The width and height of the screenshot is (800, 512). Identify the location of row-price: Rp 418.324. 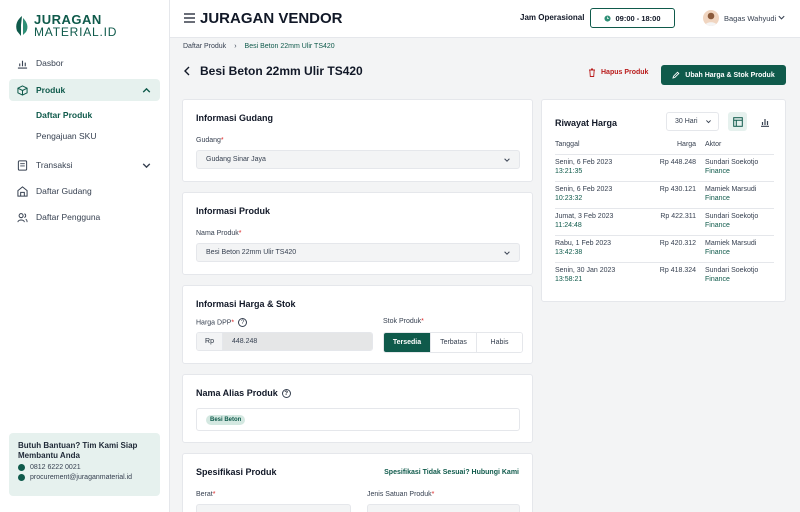
(677, 270).